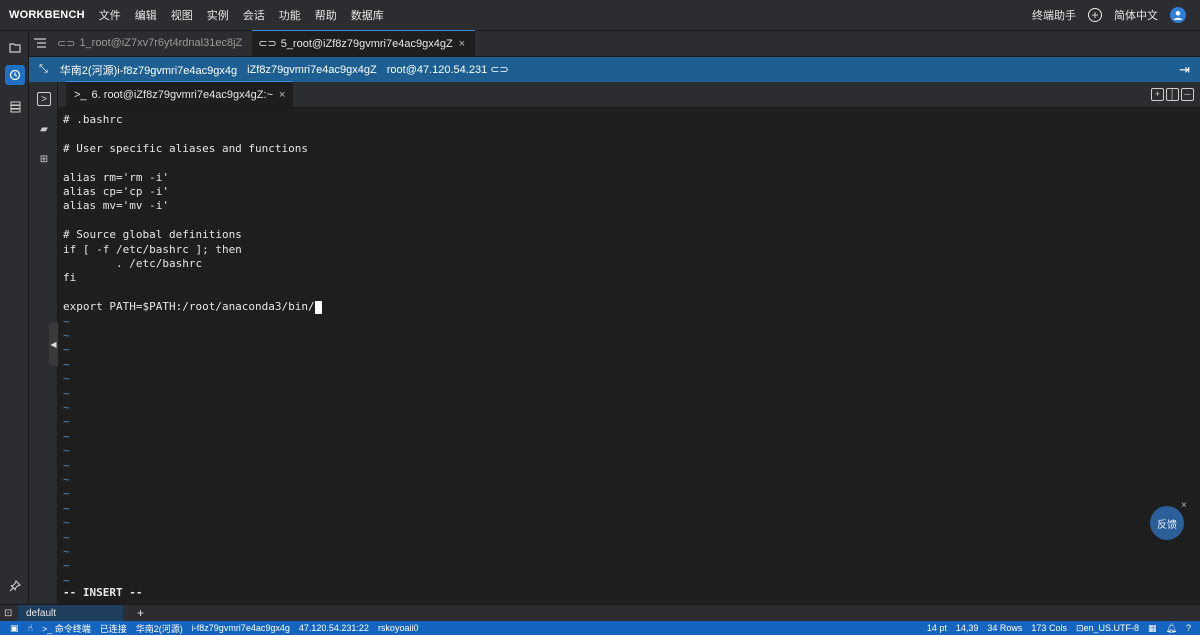 The height and width of the screenshot is (635, 1200). I want to click on status-address: 47.120.54.231:22, so click(333, 628).